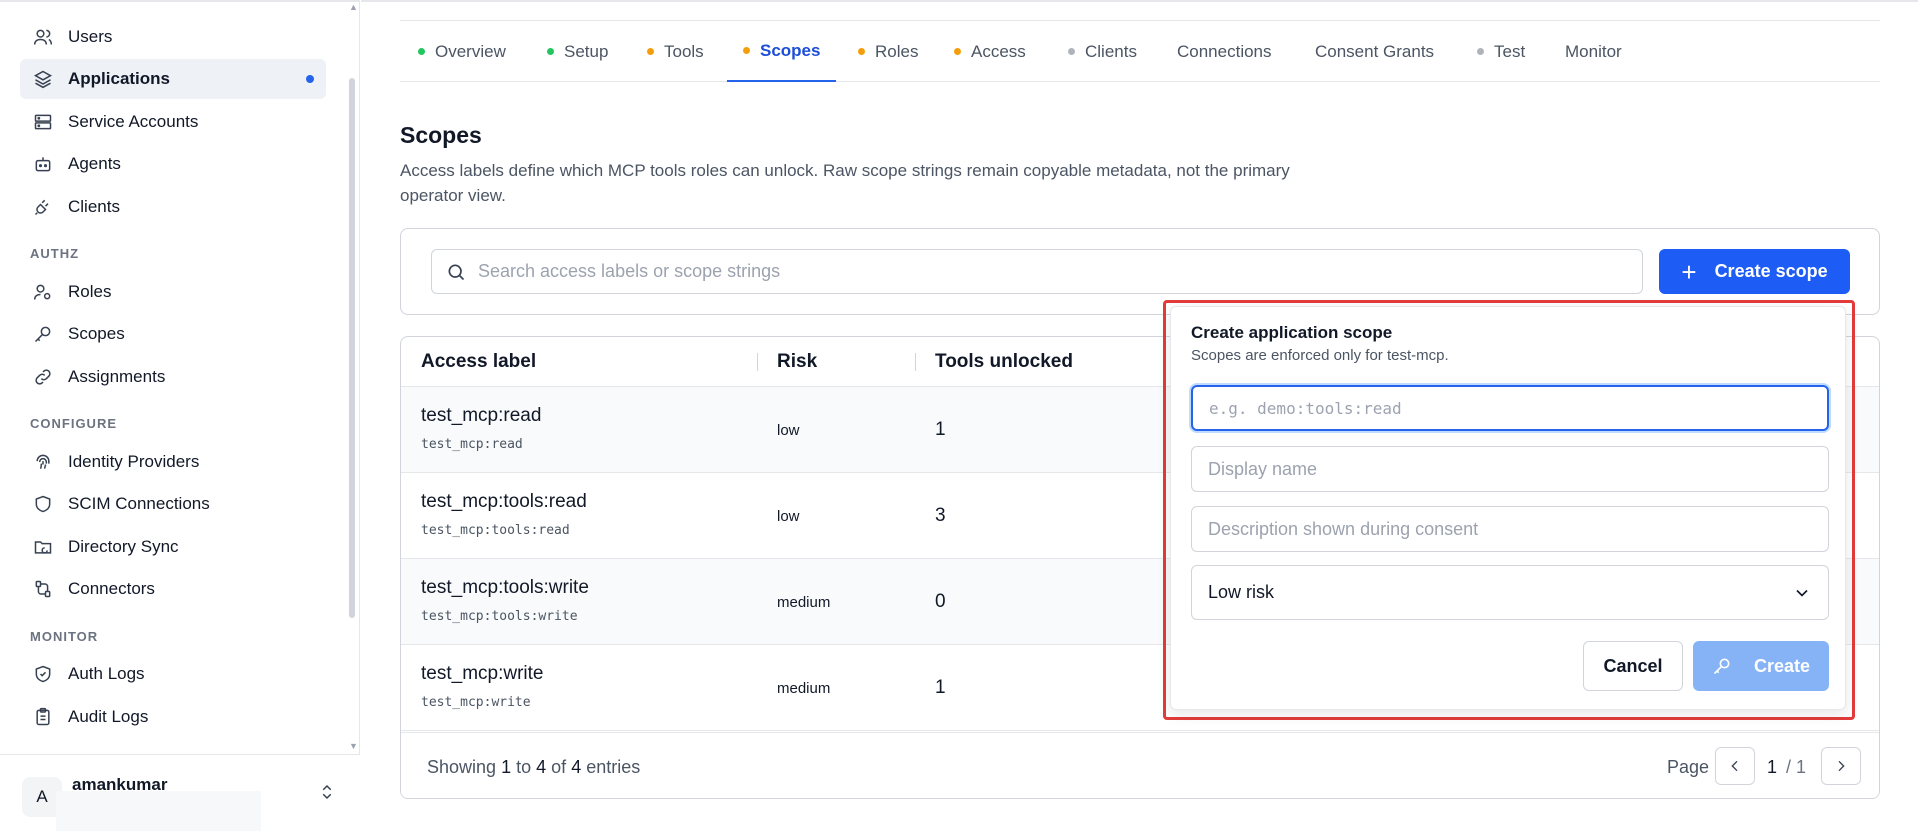  Describe the element at coordinates (1510, 469) in the screenshot. I see `display-name-input` at that location.